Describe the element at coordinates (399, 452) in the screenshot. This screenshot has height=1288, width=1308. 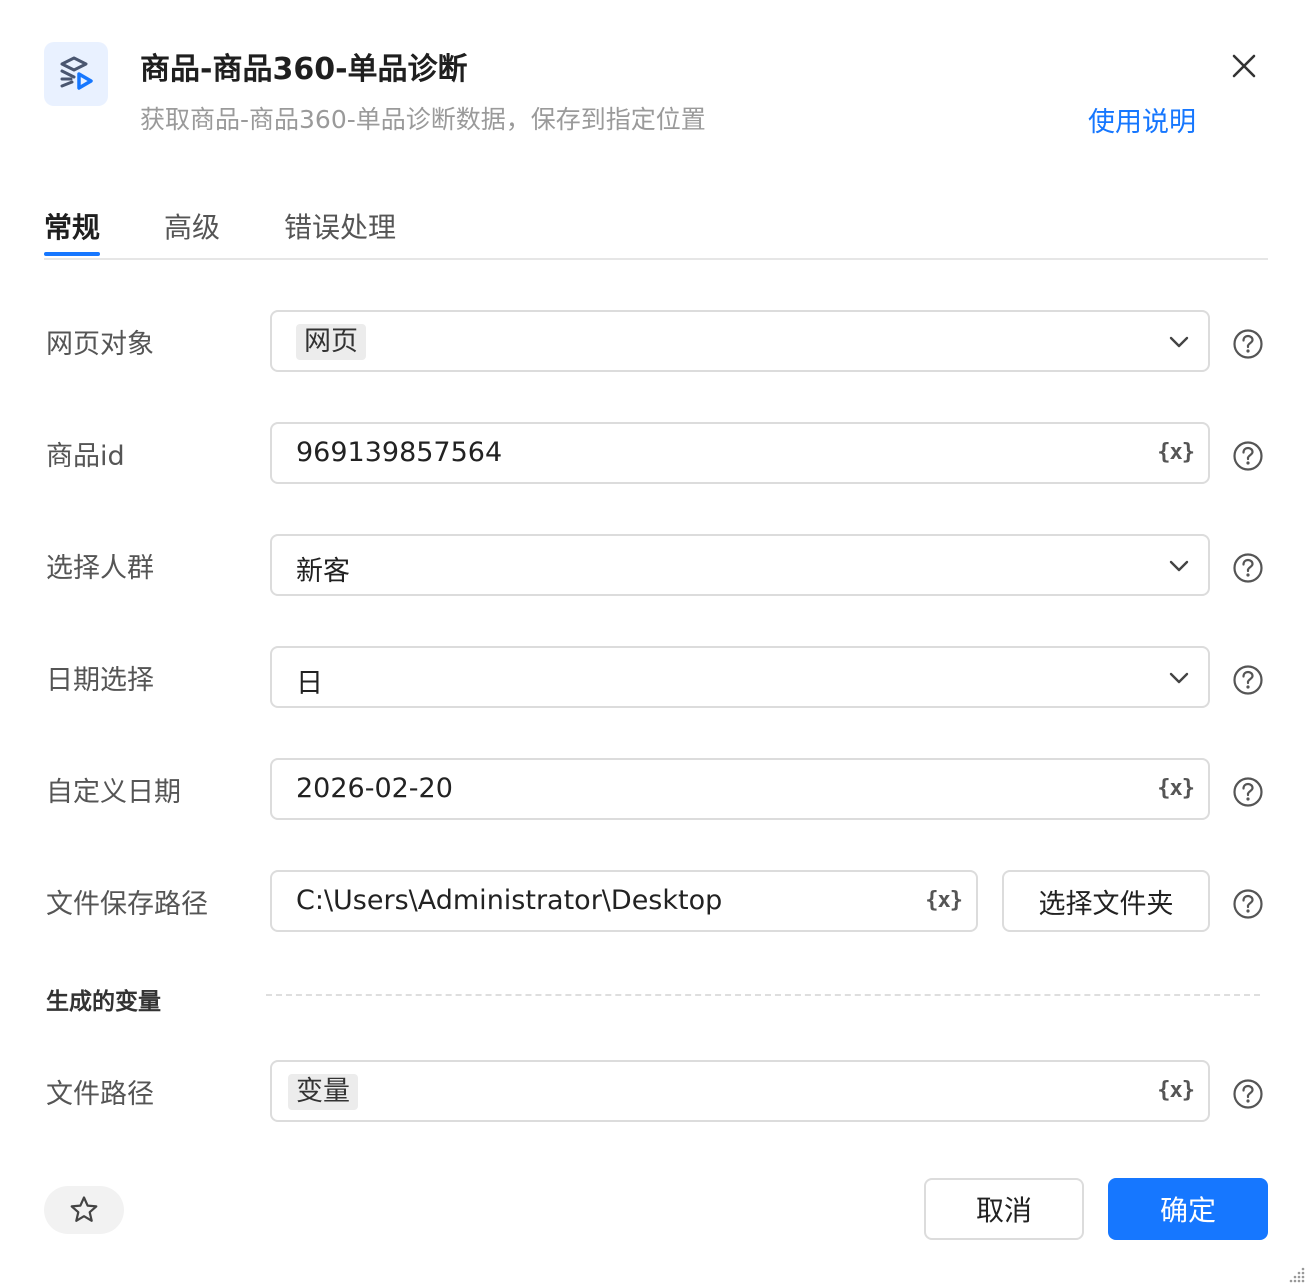
I see `product-id-value: 969139857564` at that location.